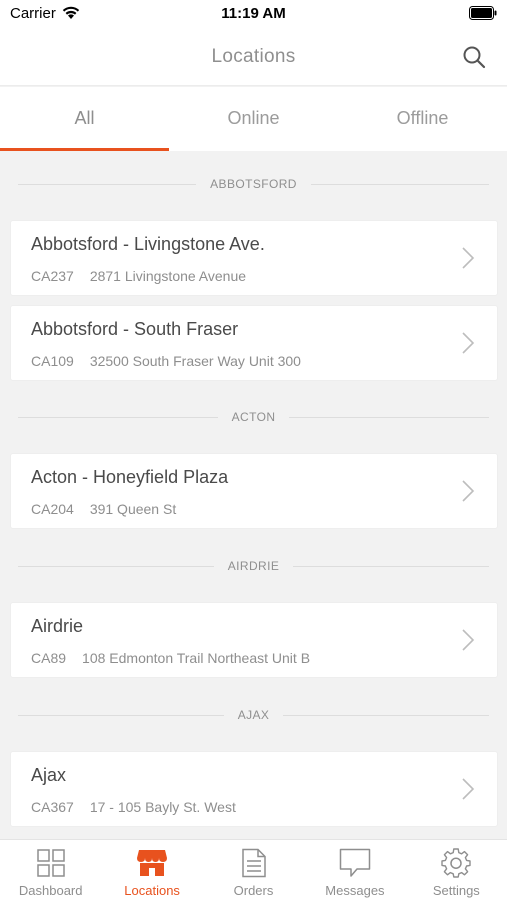 The image size is (507, 900). Describe the element at coordinates (355, 862) in the screenshot. I see `chat-bubble-icon` at that location.